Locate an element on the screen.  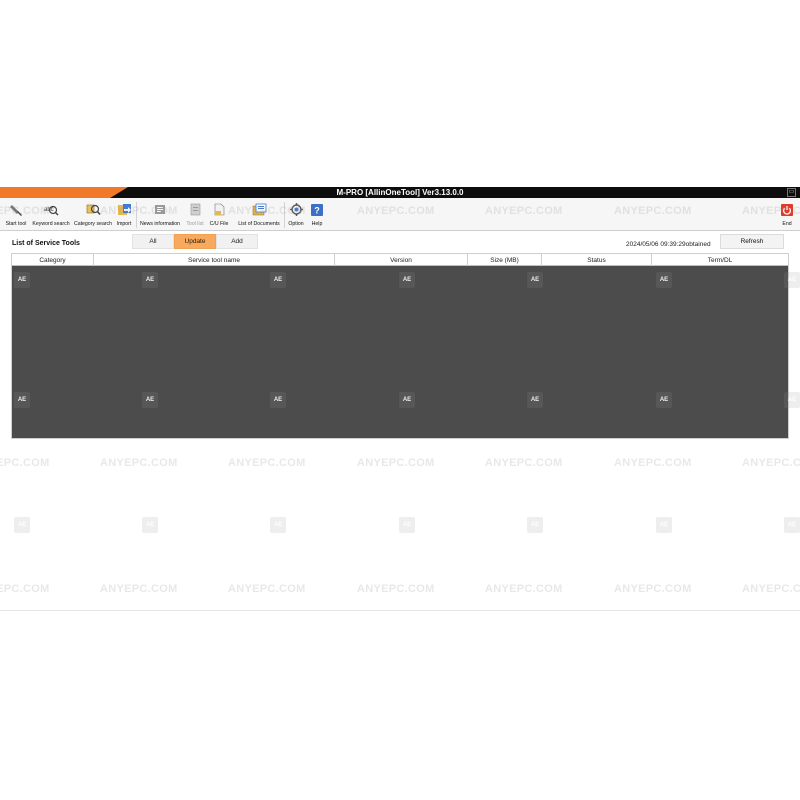
tool-list-icon is located at coordinates (195, 209).